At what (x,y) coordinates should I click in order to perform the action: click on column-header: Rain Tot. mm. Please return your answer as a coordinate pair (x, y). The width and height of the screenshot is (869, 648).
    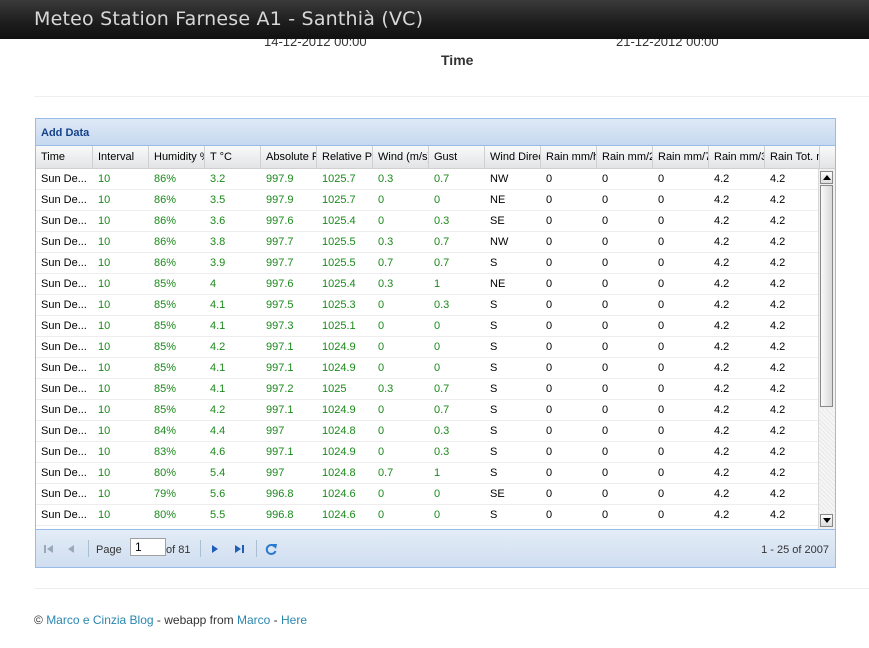
    Looking at the image, I should click on (792, 157).